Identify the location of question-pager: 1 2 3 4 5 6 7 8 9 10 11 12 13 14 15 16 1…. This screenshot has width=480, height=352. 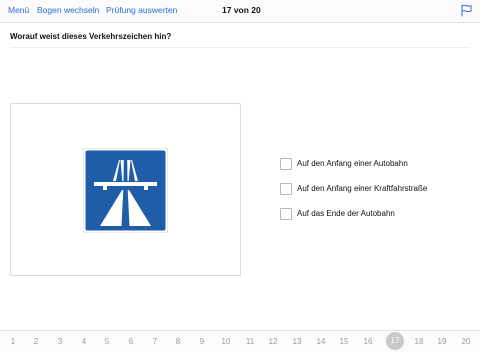
(240, 341).